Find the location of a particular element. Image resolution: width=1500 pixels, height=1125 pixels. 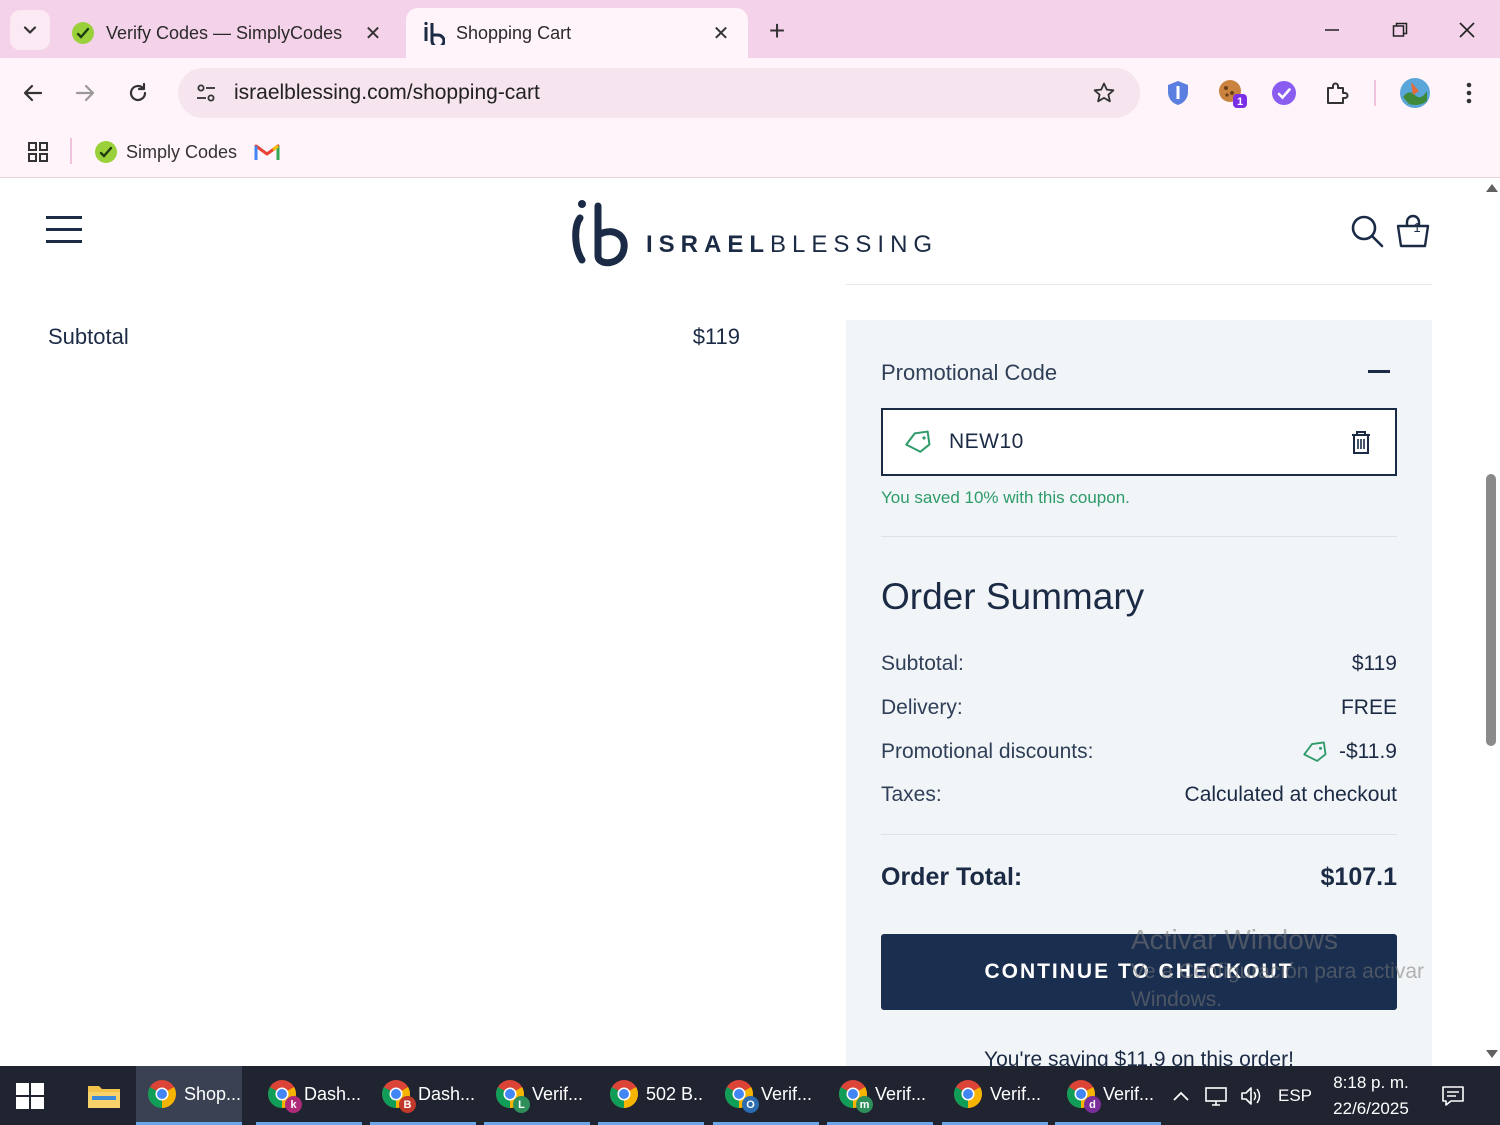

puzzle-icon is located at coordinates (1337, 93).